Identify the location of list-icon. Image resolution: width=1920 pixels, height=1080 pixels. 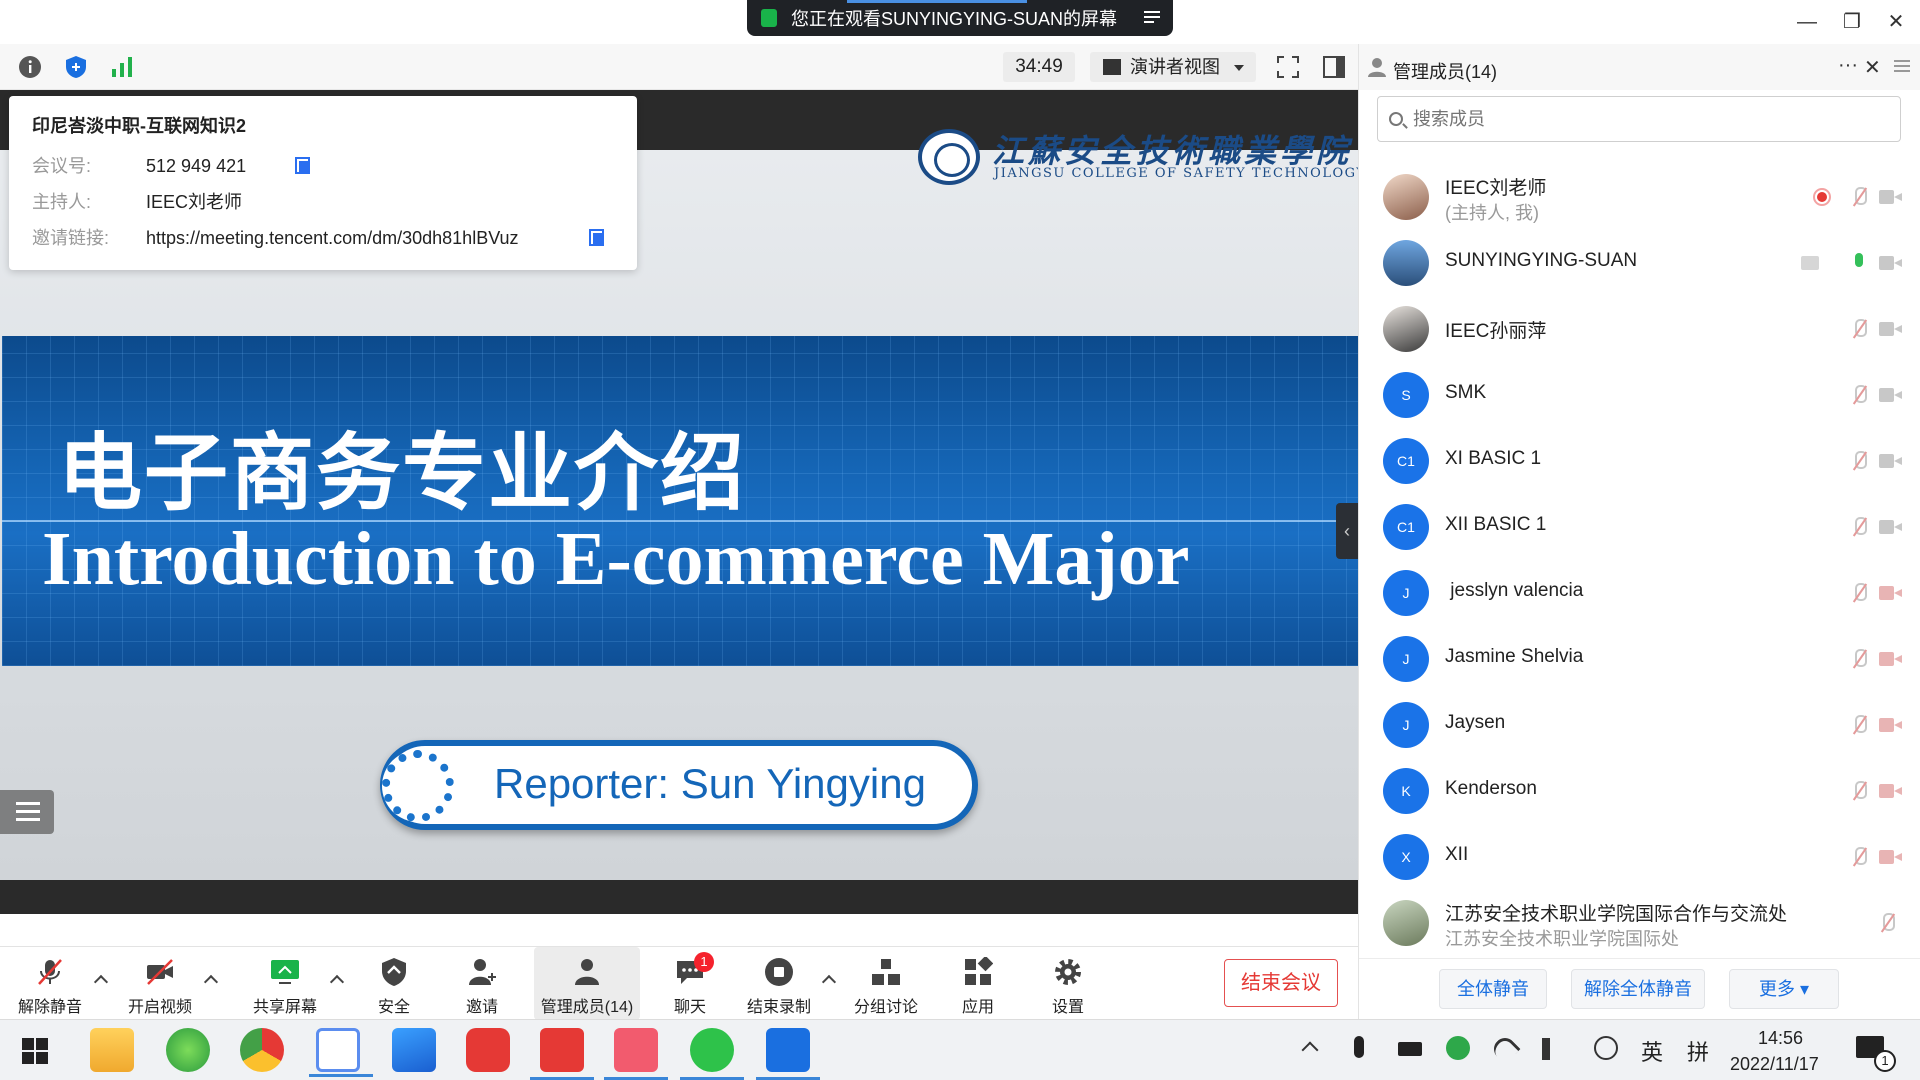
(27, 812).